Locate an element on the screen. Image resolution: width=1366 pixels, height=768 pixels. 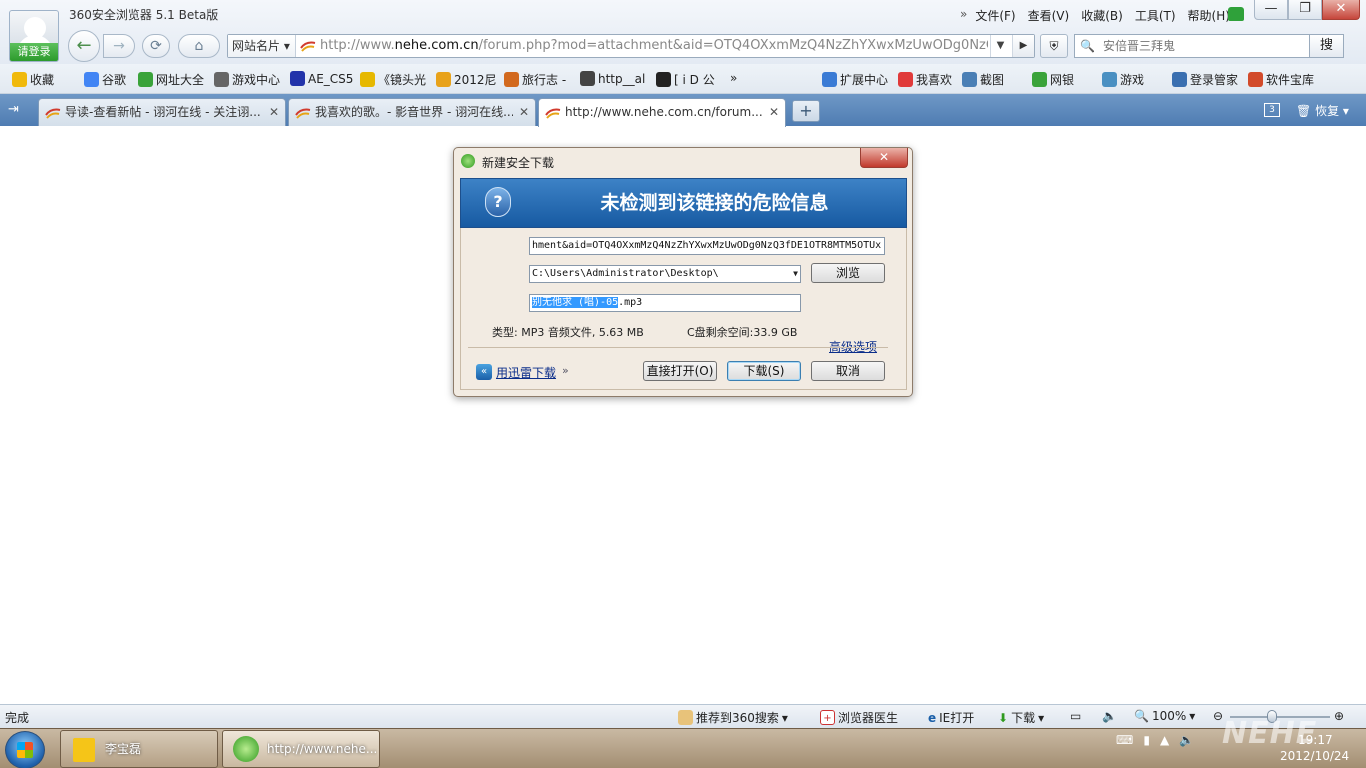
minimize-button: — is located at coordinates (1271, 10).